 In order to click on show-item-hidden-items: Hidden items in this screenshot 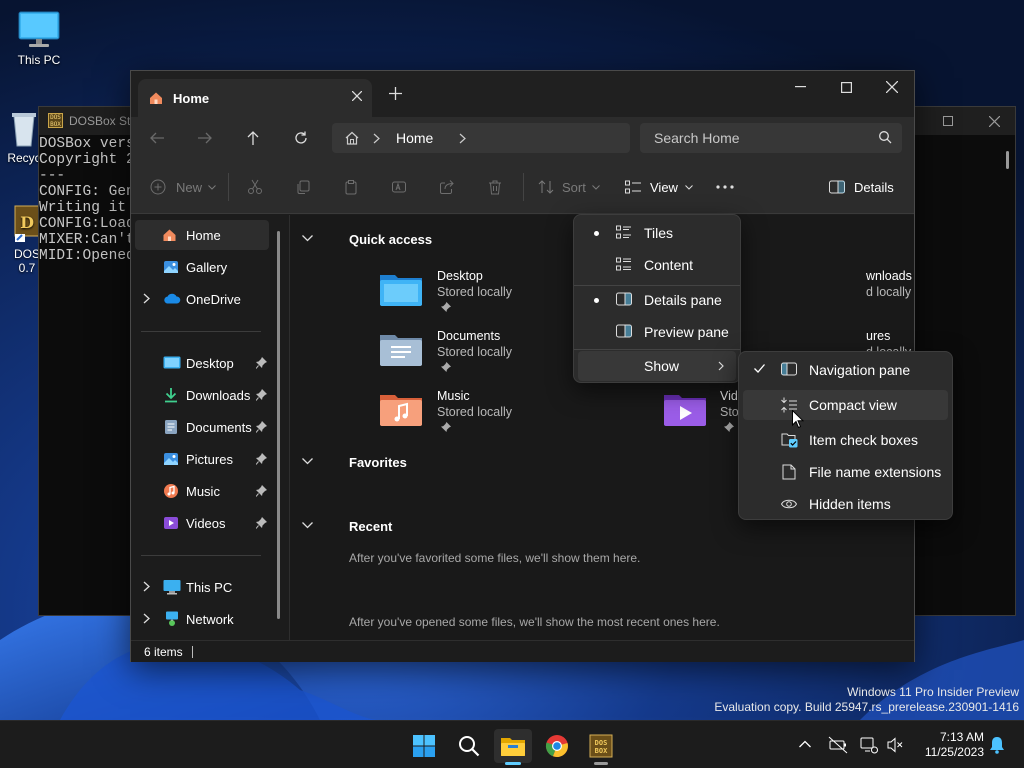, I will do `click(845, 504)`.